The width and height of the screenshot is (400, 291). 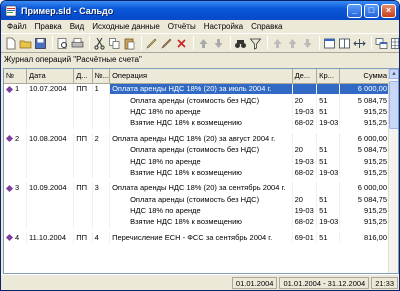 I want to click on status-time: 21:33, so click(x=384, y=282).